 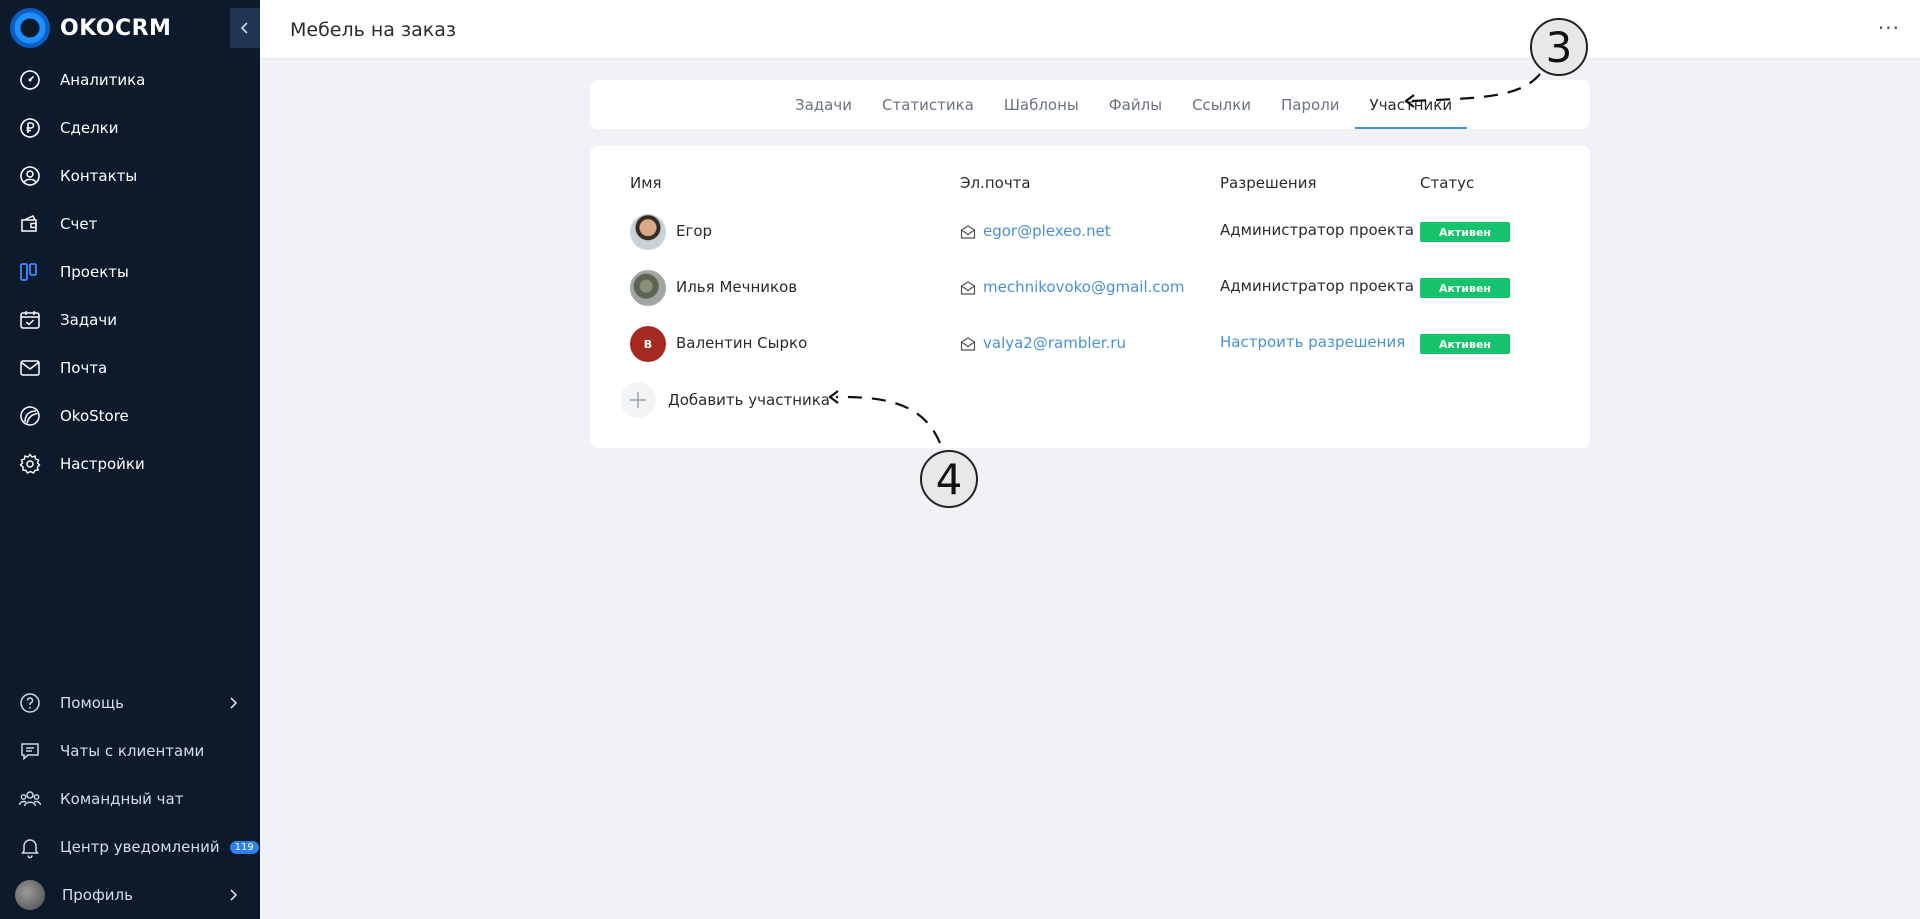 What do you see at coordinates (89, 128) in the screenshot?
I see `sidebar-item-label: Сделки` at bounding box center [89, 128].